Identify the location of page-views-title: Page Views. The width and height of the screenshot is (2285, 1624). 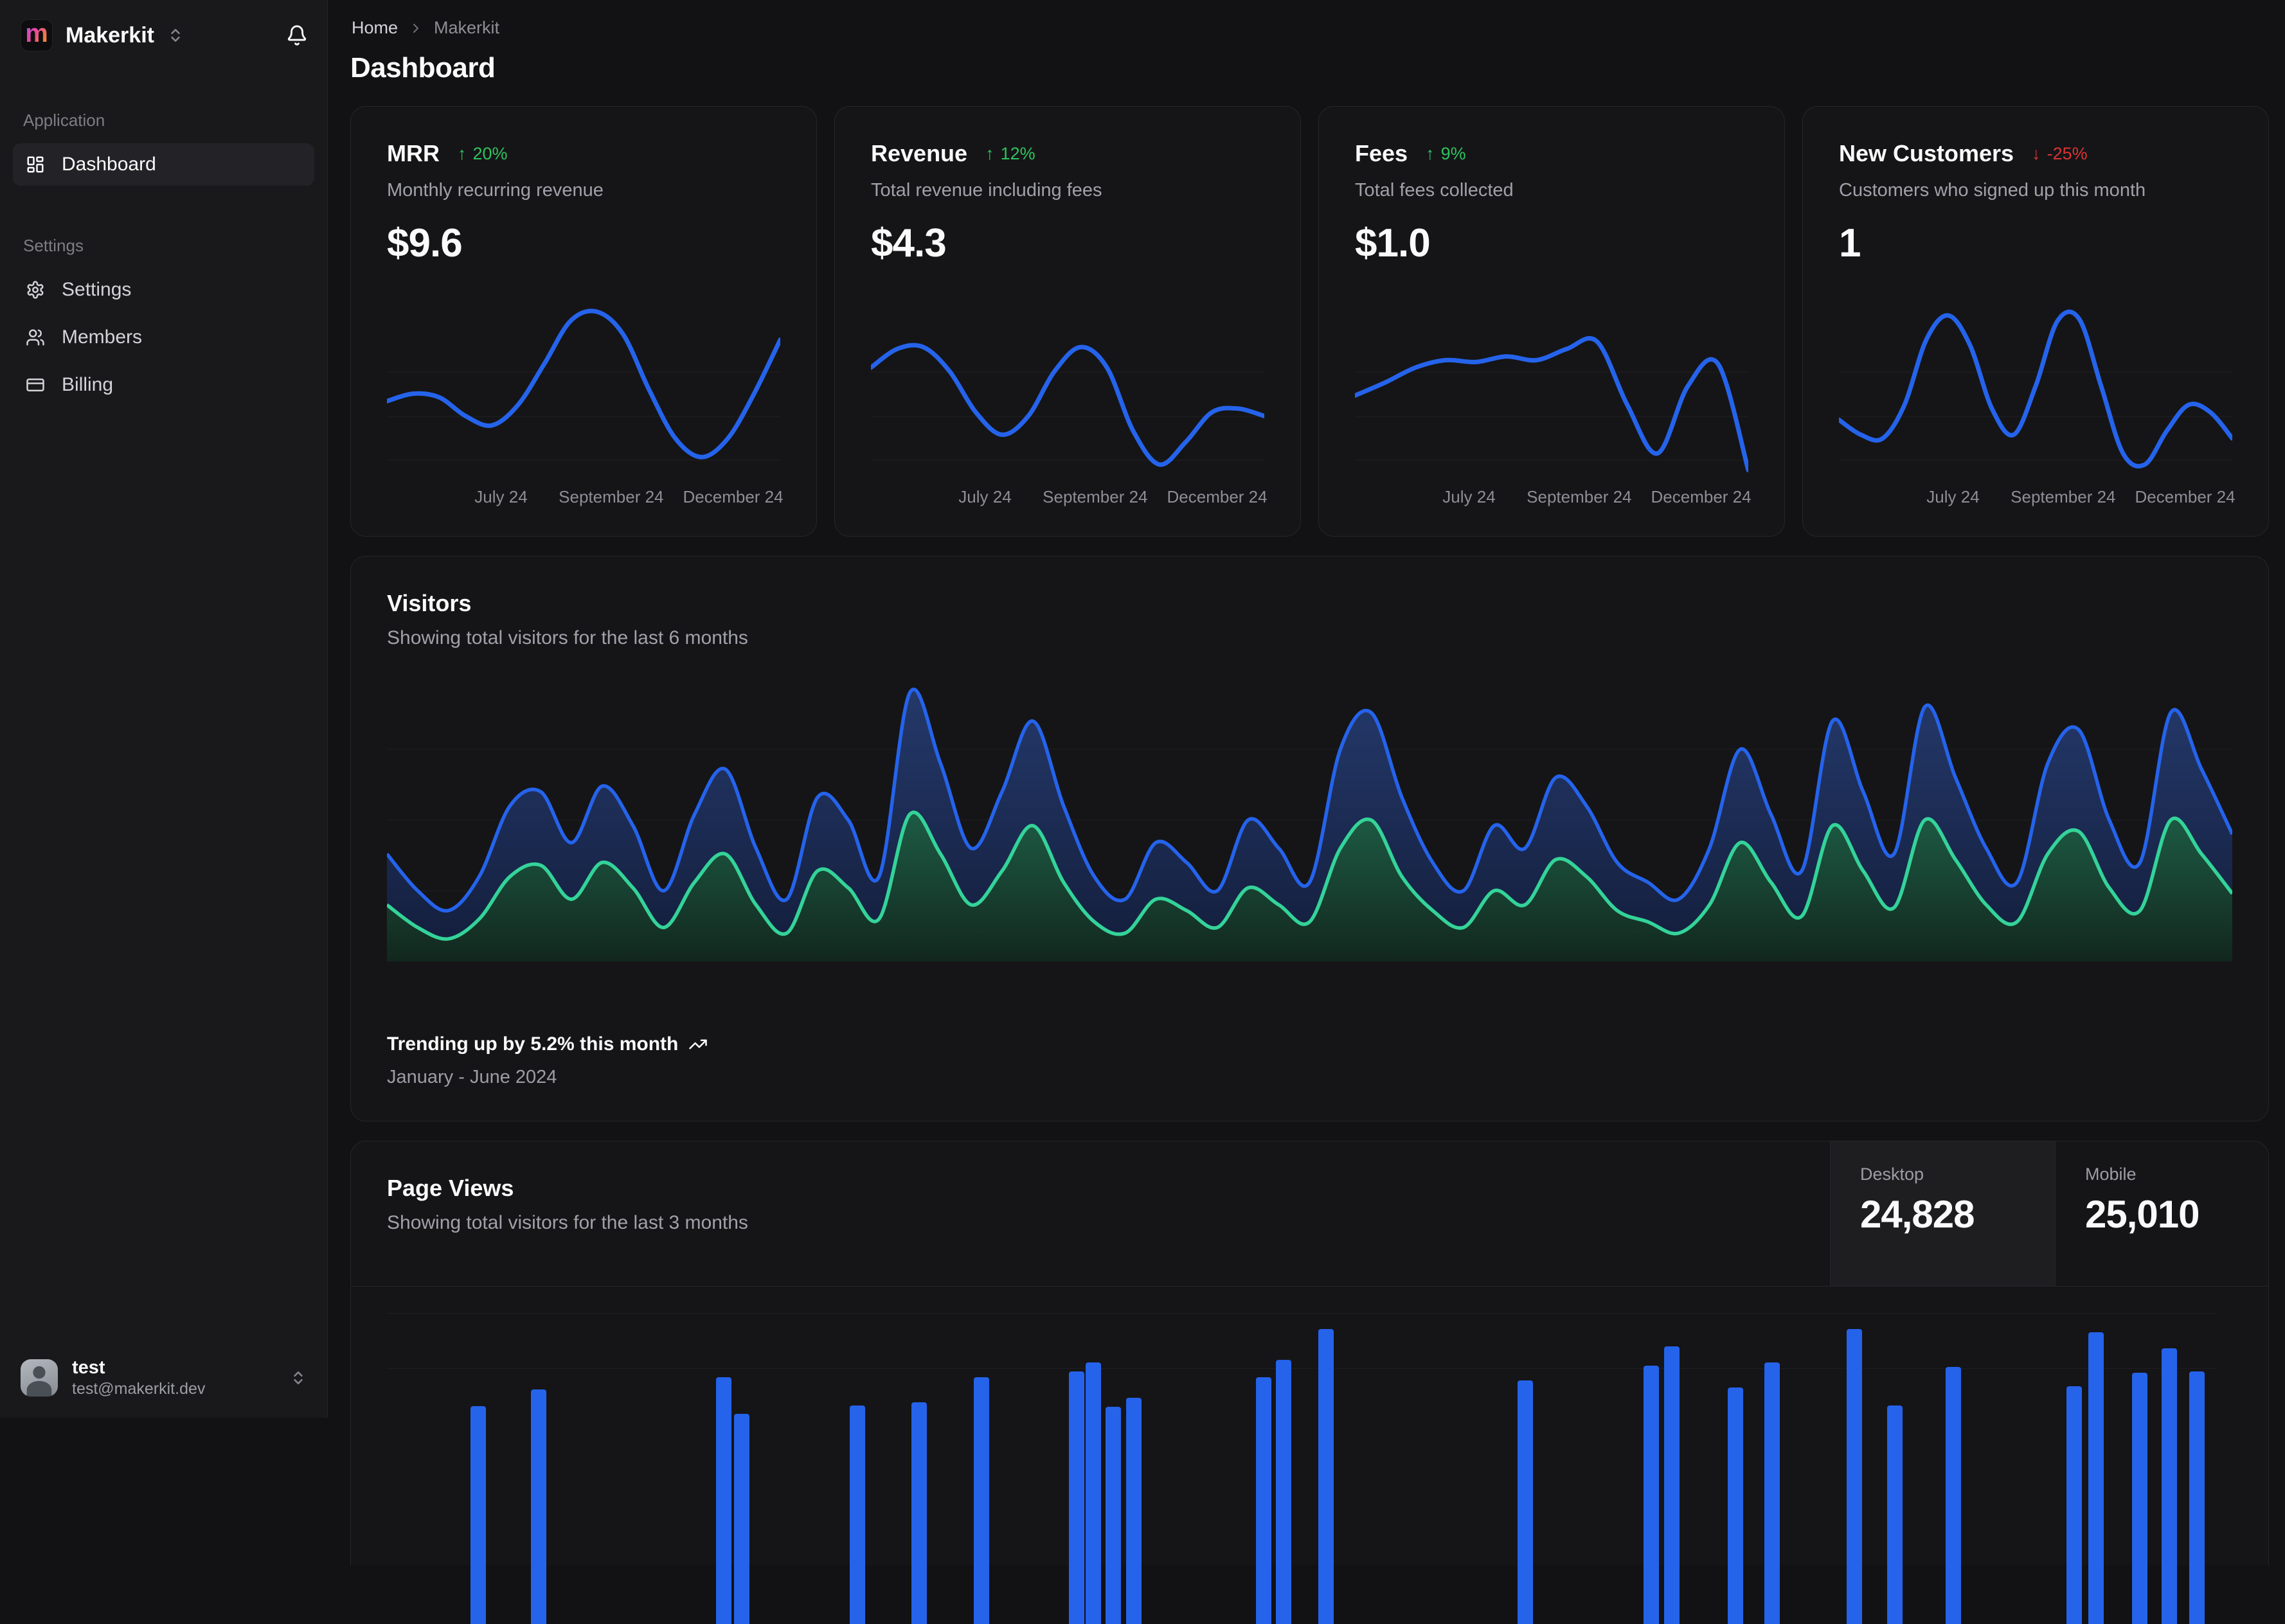
(450, 1188).